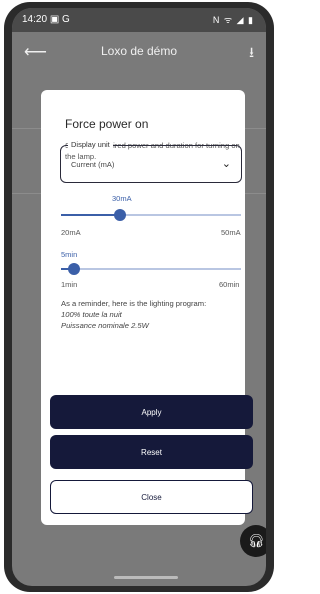 The image size is (320, 594). I want to click on current-slider-min: 20mA, so click(71, 232).